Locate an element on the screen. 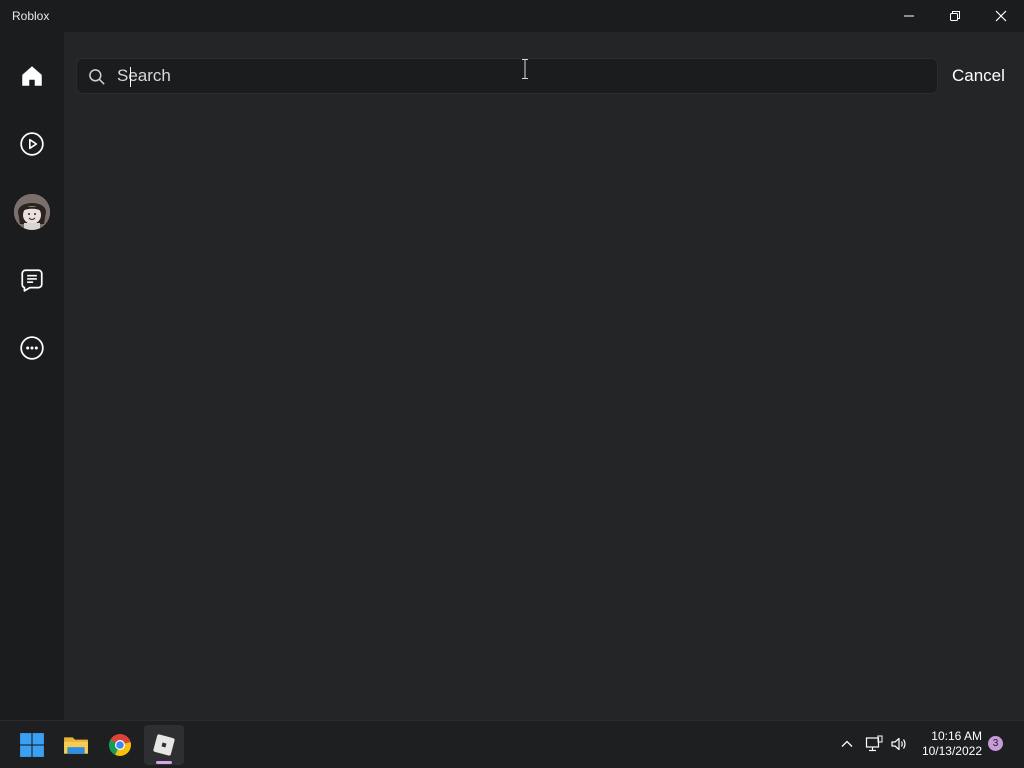 This screenshot has width=1024, height=768. title-bar: Roblox is located at coordinates (512, 16).